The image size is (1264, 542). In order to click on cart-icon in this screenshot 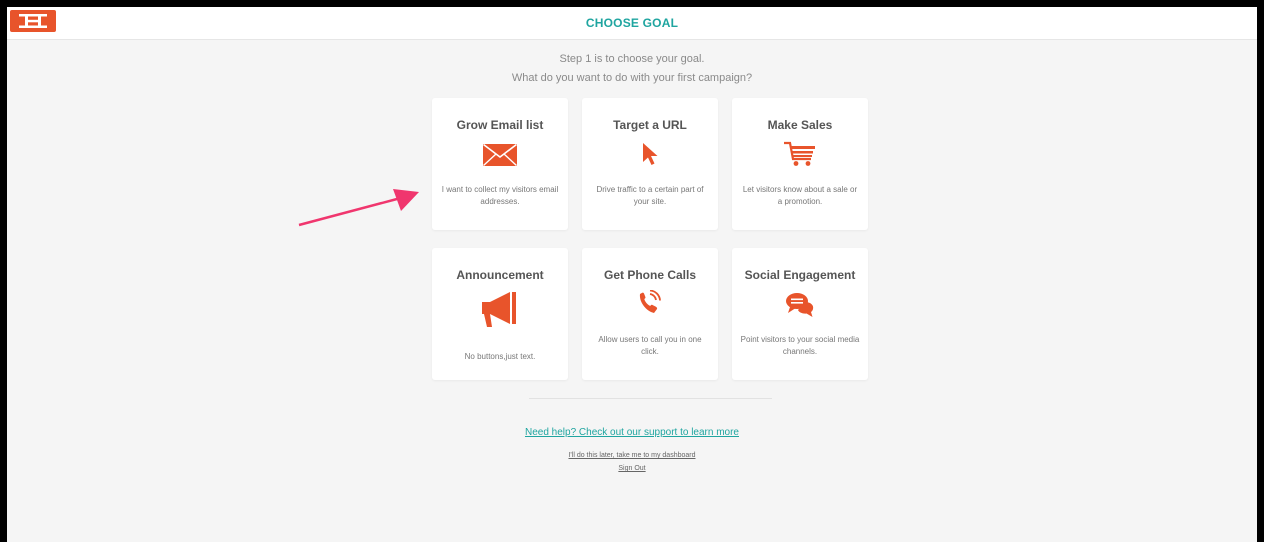, I will do `click(800, 156)`.